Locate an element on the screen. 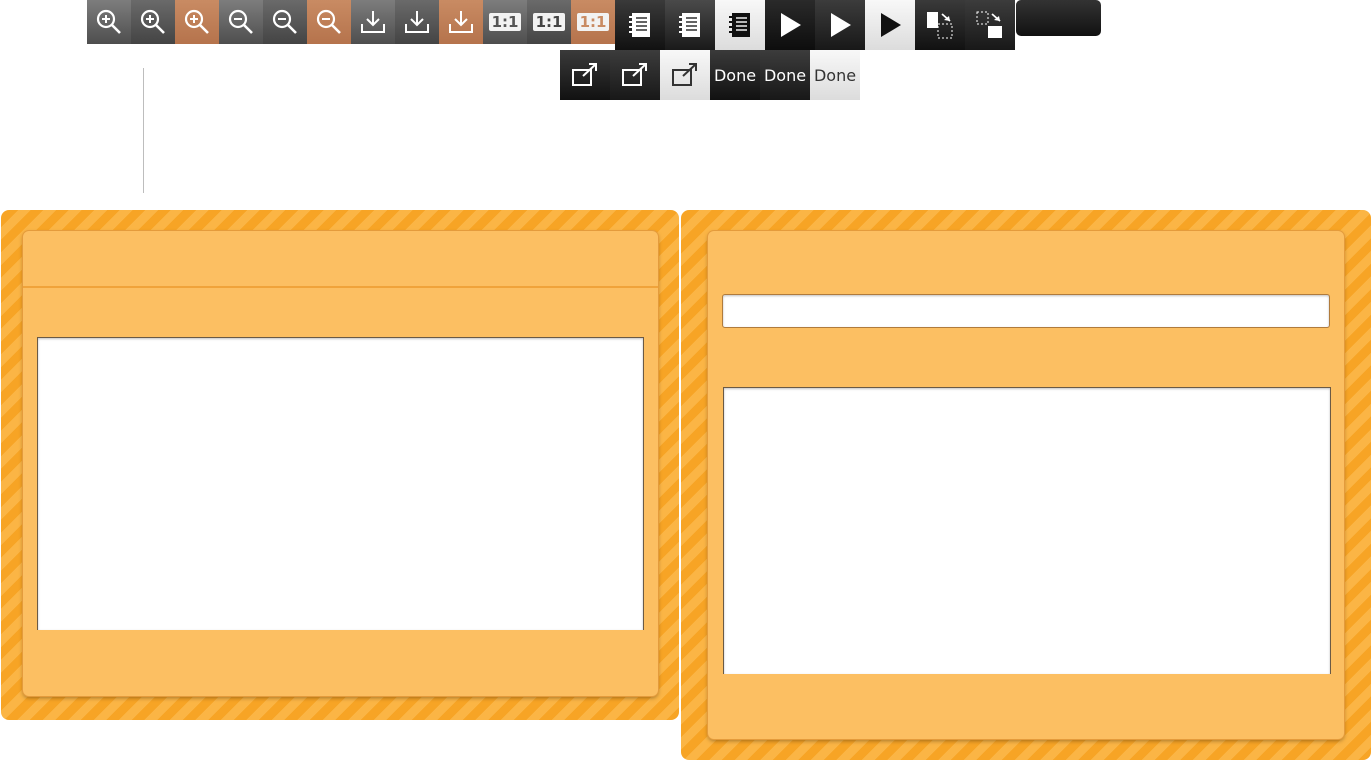  download-button-active is located at coordinates (461, 22).